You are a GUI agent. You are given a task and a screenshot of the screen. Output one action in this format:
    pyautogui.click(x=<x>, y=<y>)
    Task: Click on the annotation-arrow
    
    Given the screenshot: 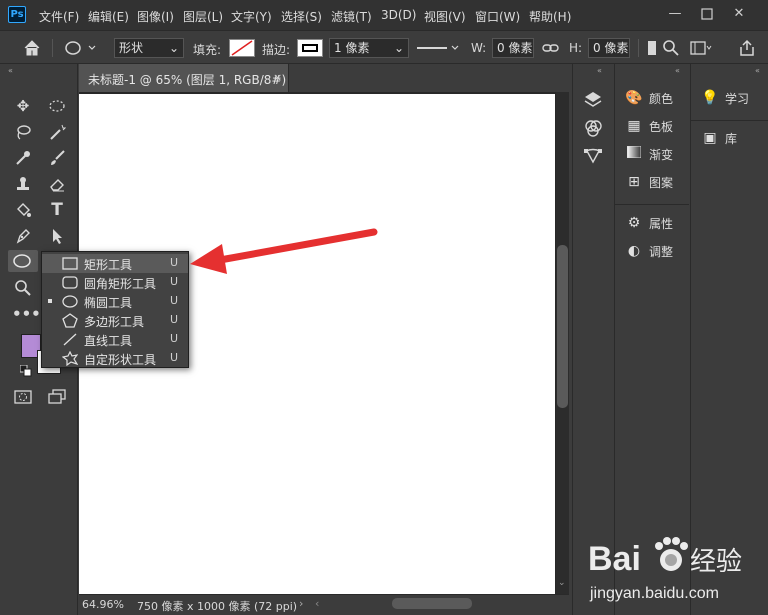 What is the action you would take?
    pyautogui.click(x=284, y=251)
    